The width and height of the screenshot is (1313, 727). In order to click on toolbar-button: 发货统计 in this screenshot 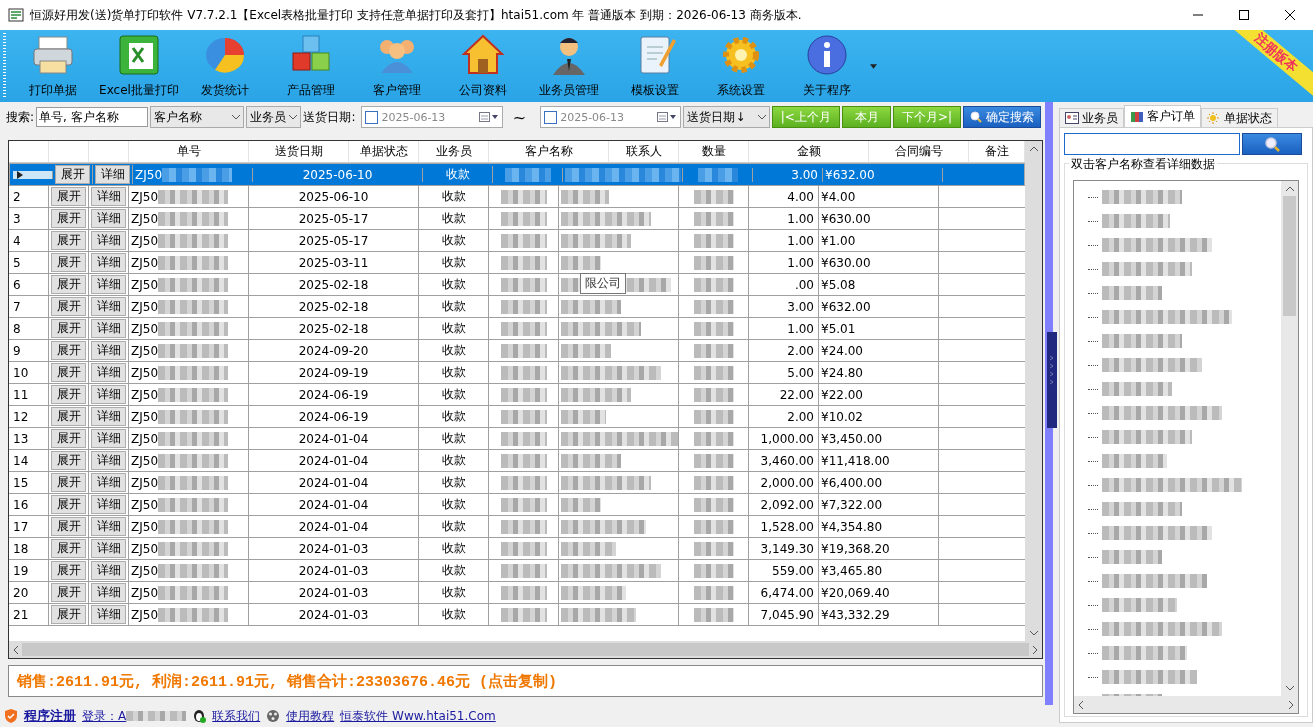, I will do `click(225, 65)`.